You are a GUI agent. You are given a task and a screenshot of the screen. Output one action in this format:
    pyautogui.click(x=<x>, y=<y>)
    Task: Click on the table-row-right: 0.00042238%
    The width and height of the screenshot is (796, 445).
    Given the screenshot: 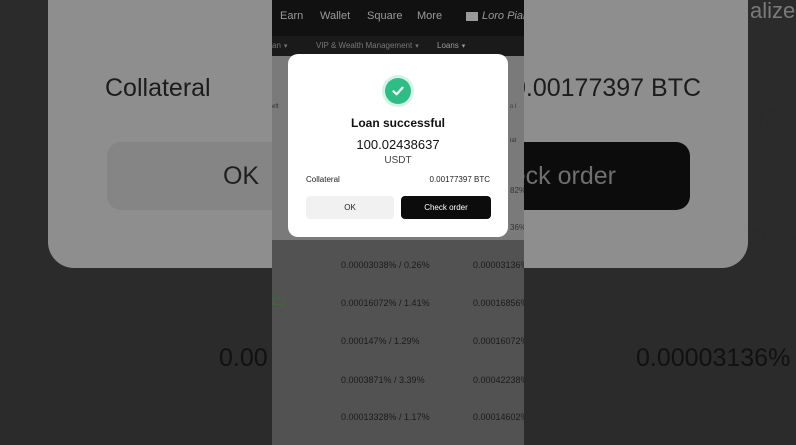 What is the action you would take?
    pyautogui.click(x=498, y=380)
    